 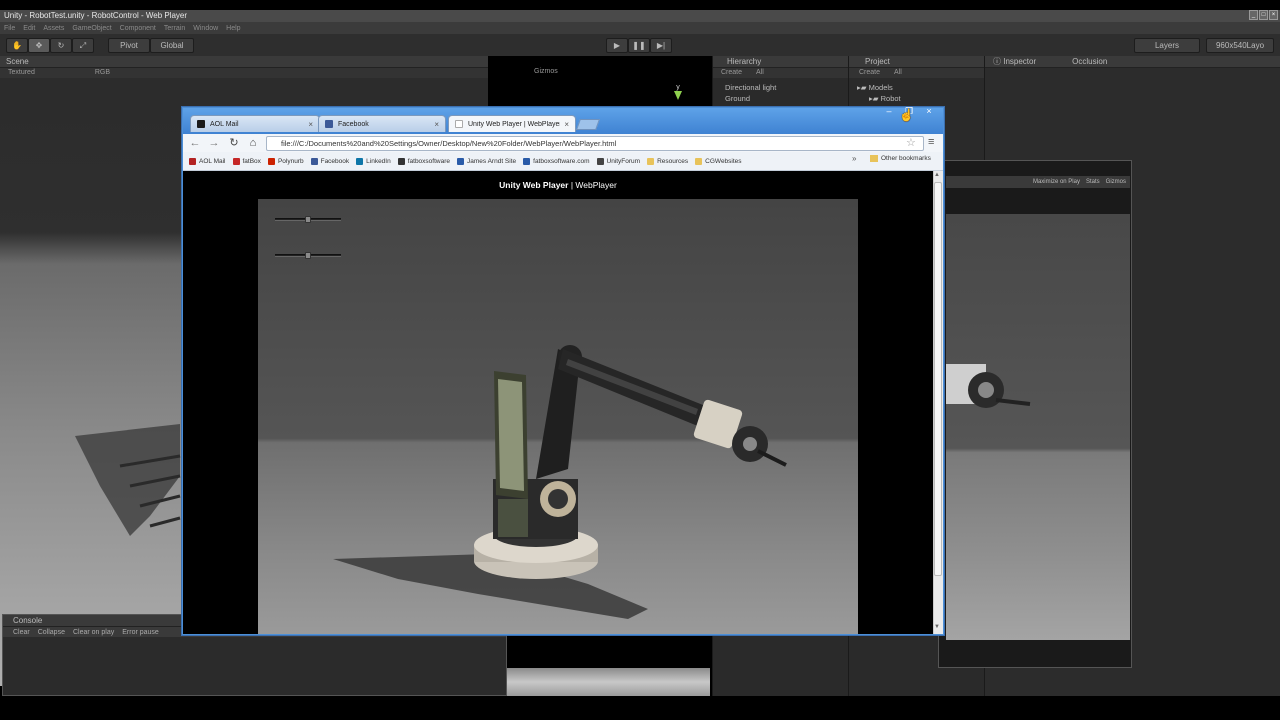 I want to click on console-clear-button: Clear, so click(x=21, y=632).